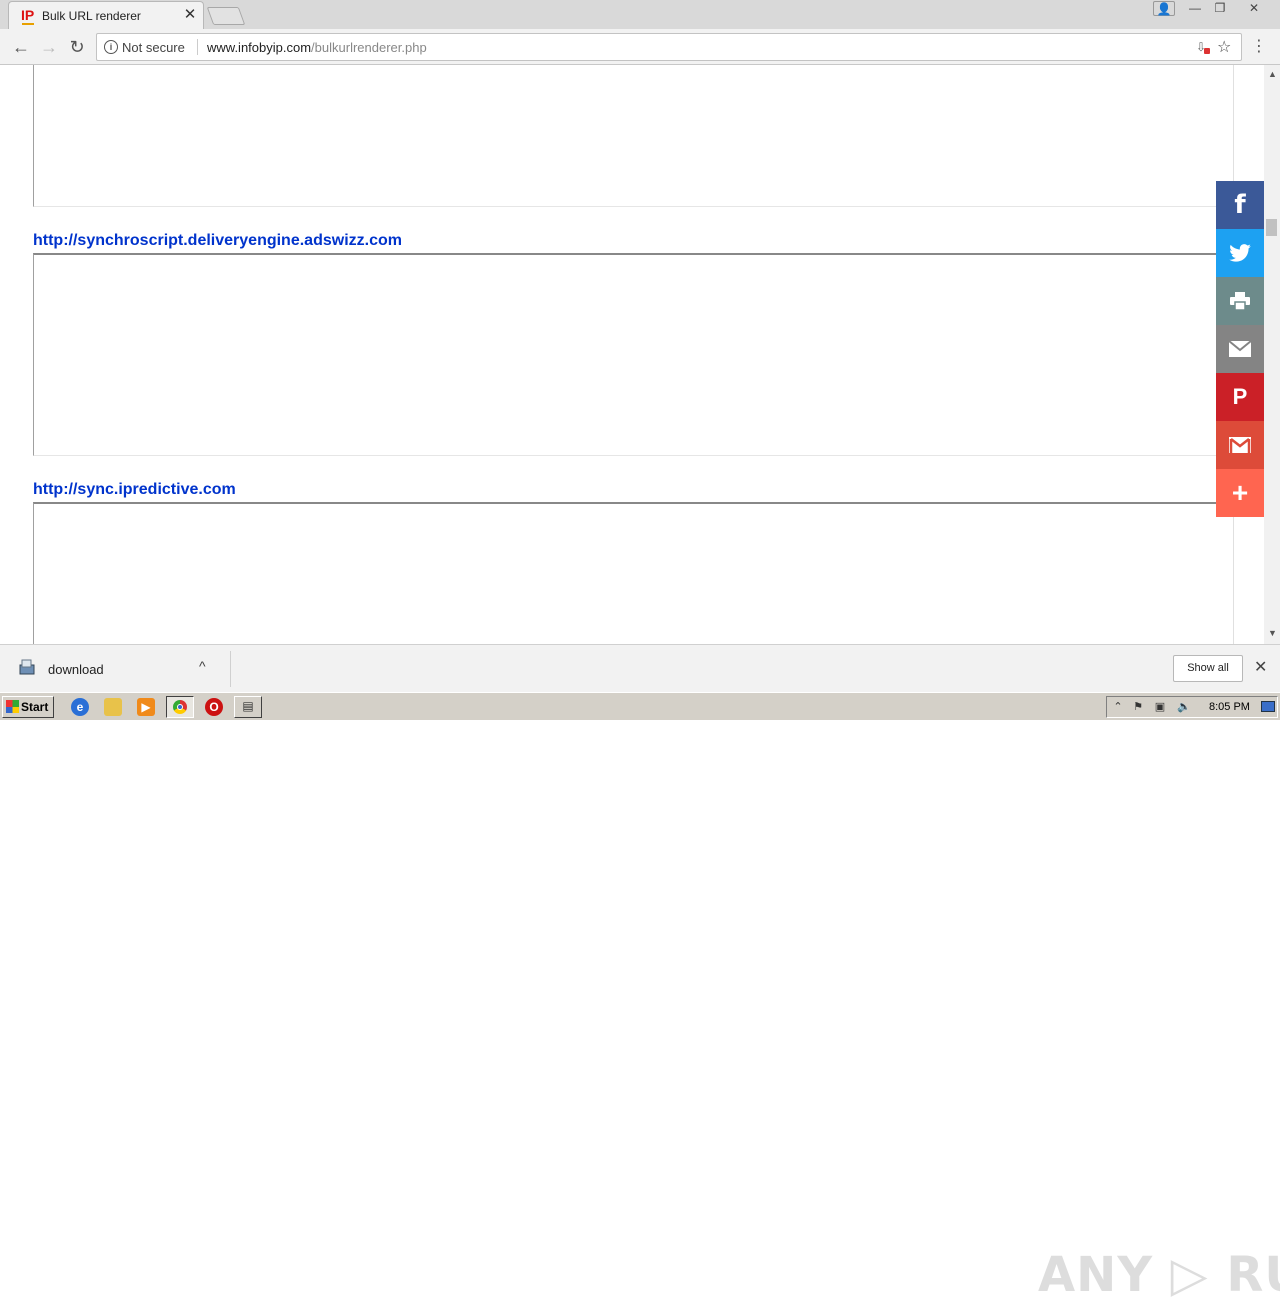  I want to click on blocked-download-icon: ⇩, so click(1203, 47).